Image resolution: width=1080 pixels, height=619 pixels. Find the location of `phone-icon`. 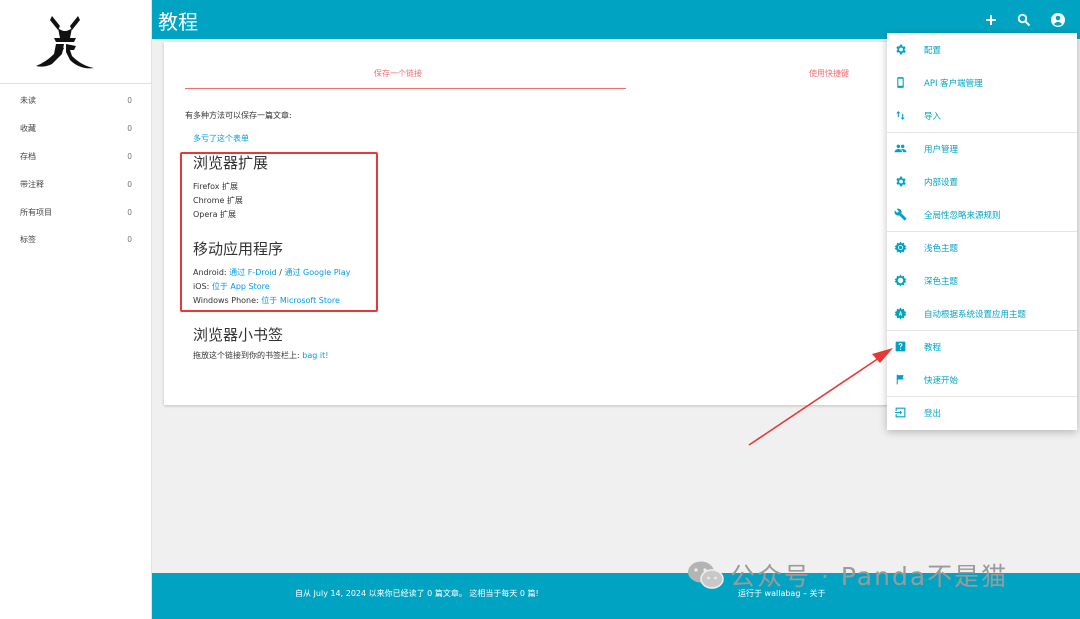

phone-icon is located at coordinates (900, 82).